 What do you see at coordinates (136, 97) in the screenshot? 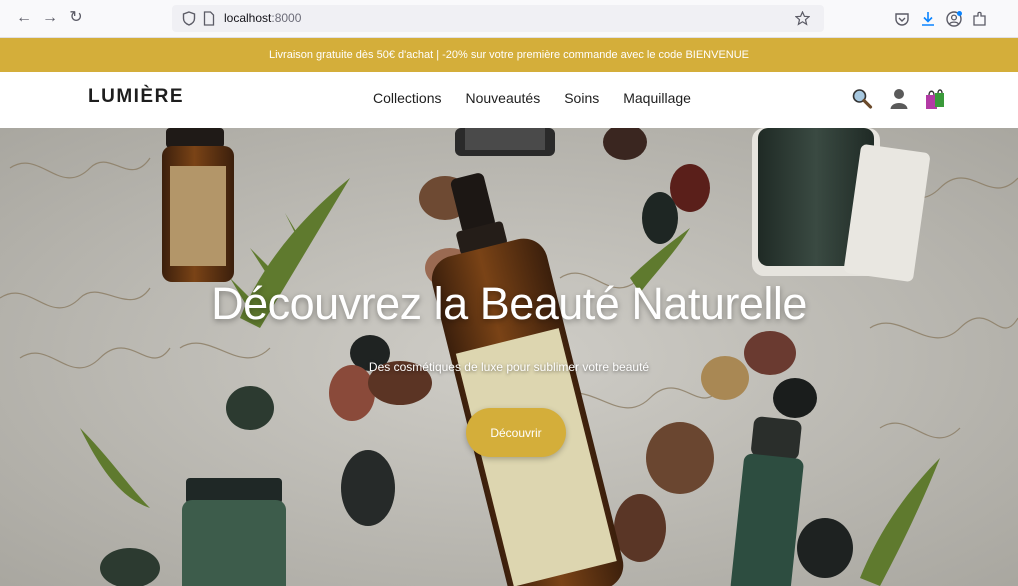
I see `site-logo: LUMIÈRE` at bounding box center [136, 97].